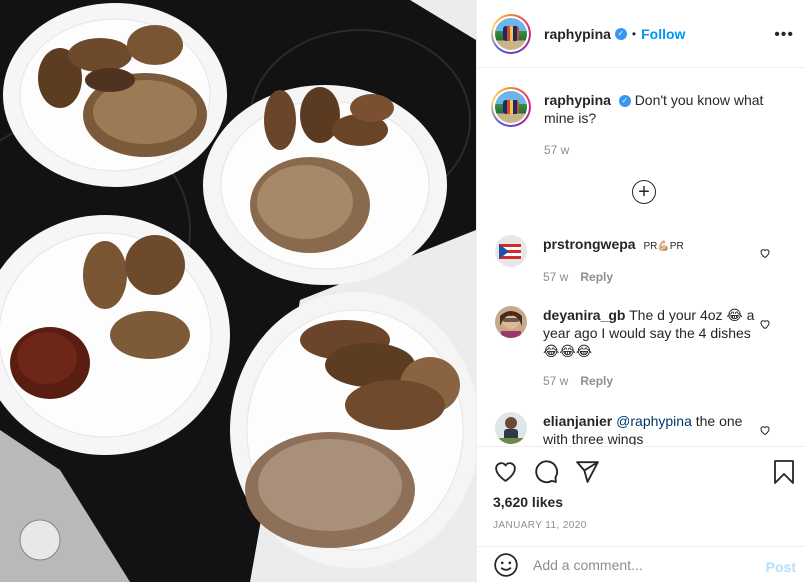 The image size is (805, 582). What do you see at coordinates (577, 34) in the screenshot?
I see `author-username: raphypina` at bounding box center [577, 34].